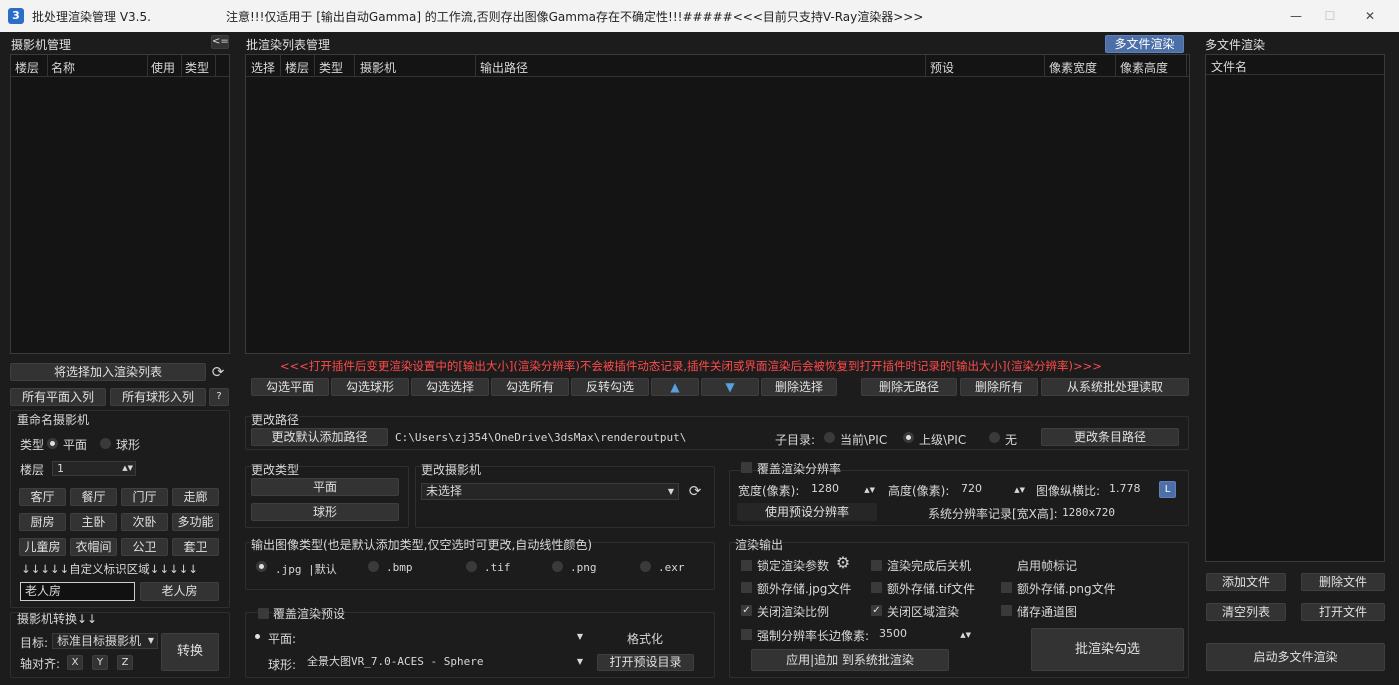 This screenshot has height=685, width=1399. What do you see at coordinates (100, 662) in the screenshot?
I see `align-y-button: Y` at bounding box center [100, 662].